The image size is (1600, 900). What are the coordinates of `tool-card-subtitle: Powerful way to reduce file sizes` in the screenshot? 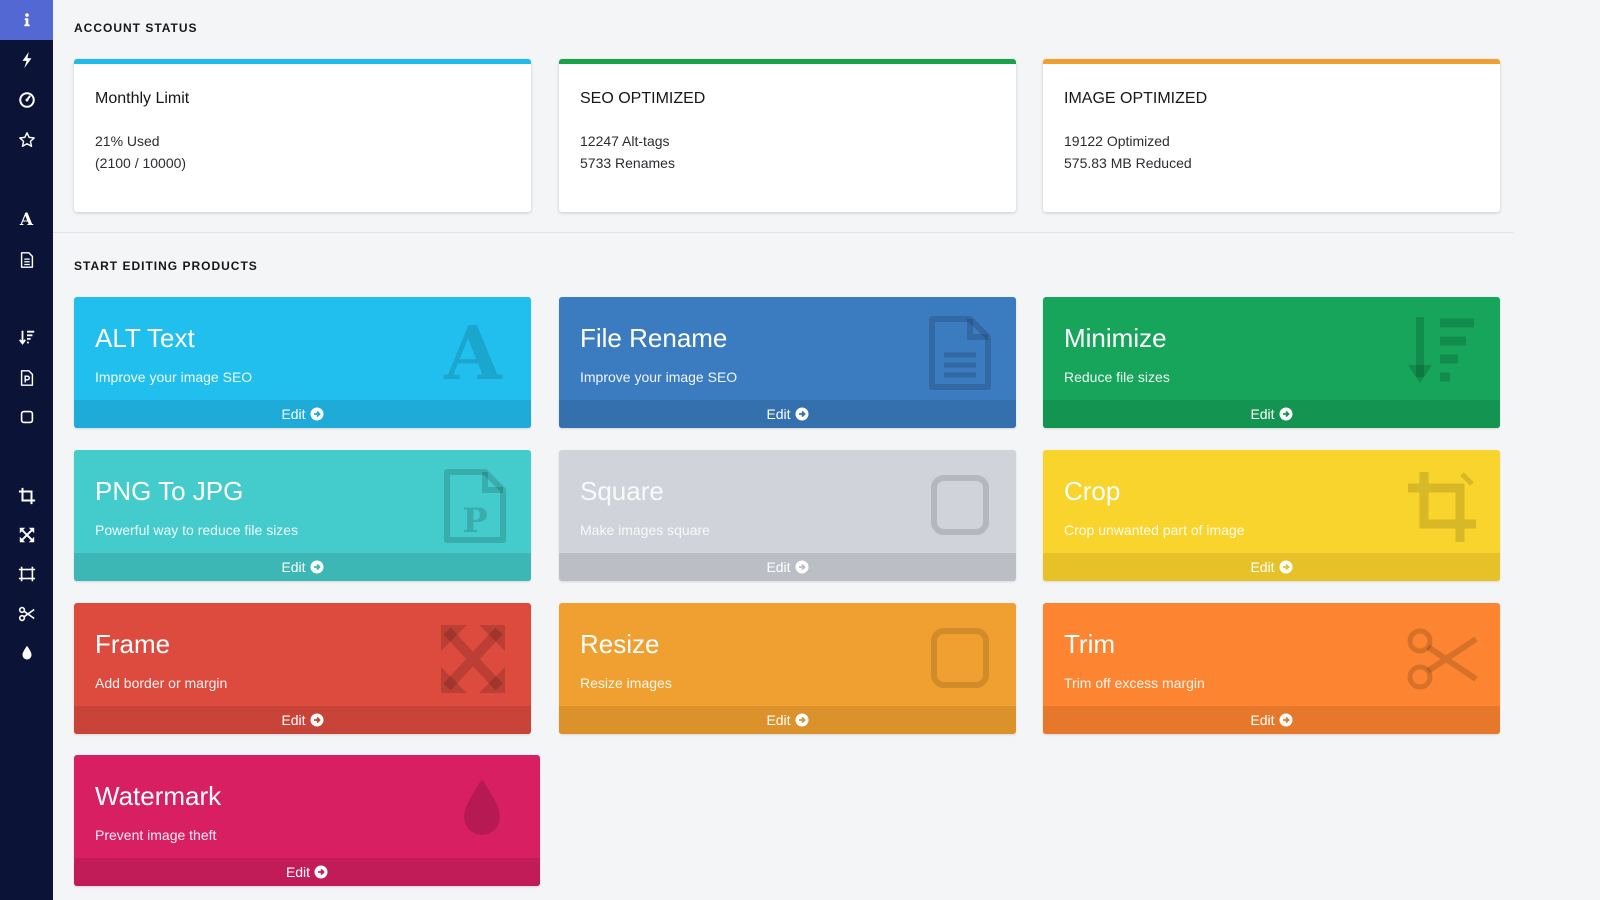 It's located at (197, 530).